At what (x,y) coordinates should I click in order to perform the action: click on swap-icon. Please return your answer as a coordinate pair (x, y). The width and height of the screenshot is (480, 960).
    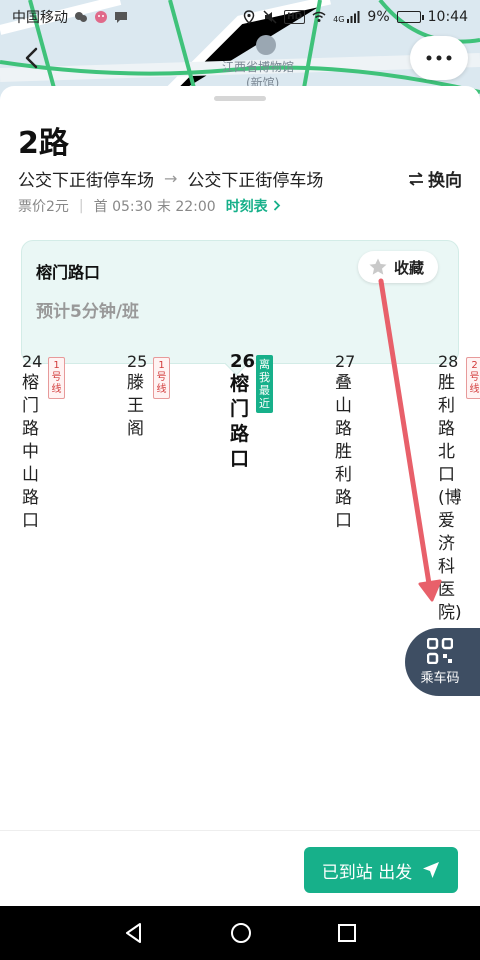
    Looking at the image, I should click on (416, 178).